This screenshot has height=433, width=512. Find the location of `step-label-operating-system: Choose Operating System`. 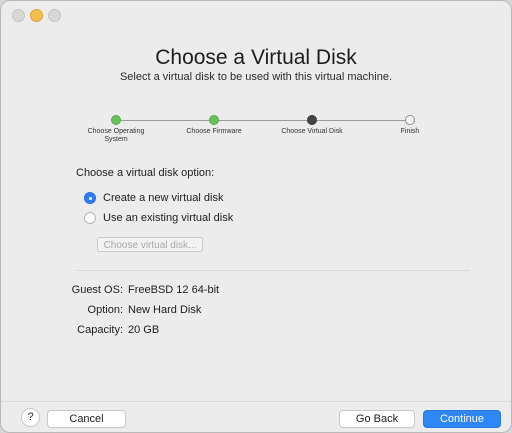

step-label-operating-system: Choose Operating System is located at coordinates (116, 135).